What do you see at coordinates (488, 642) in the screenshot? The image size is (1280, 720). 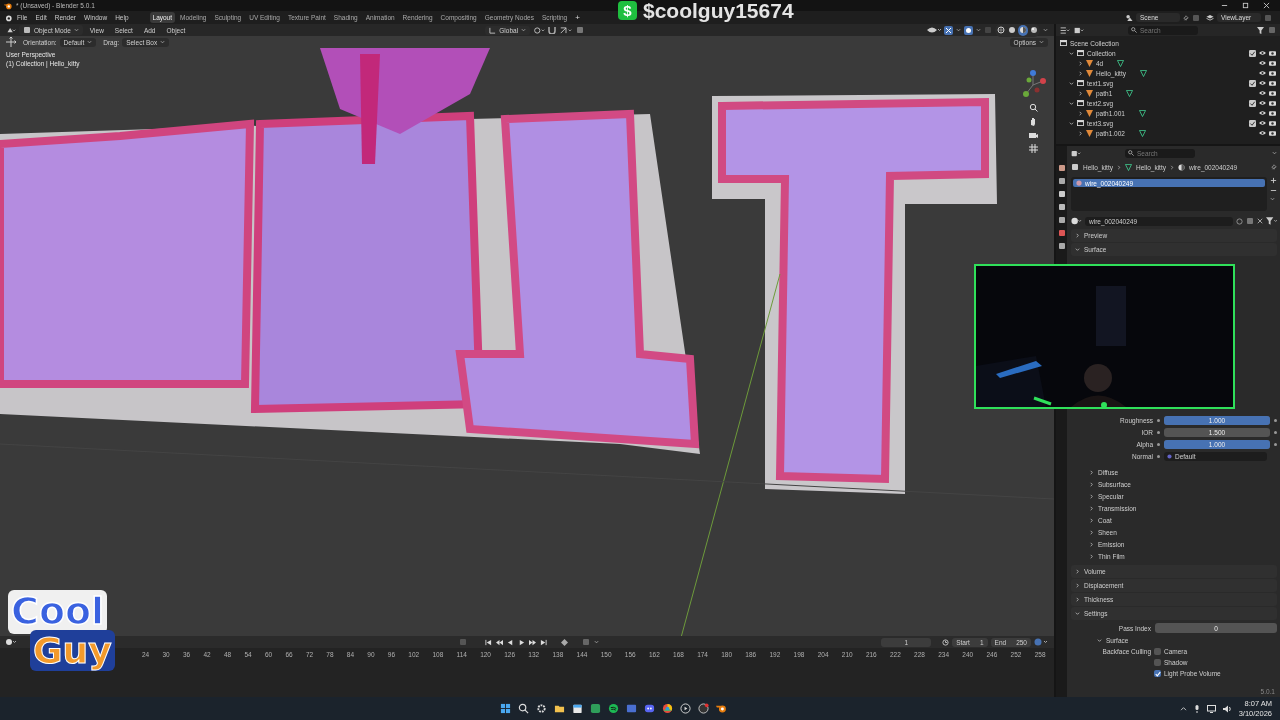 I see `jump-start-icon` at bounding box center [488, 642].